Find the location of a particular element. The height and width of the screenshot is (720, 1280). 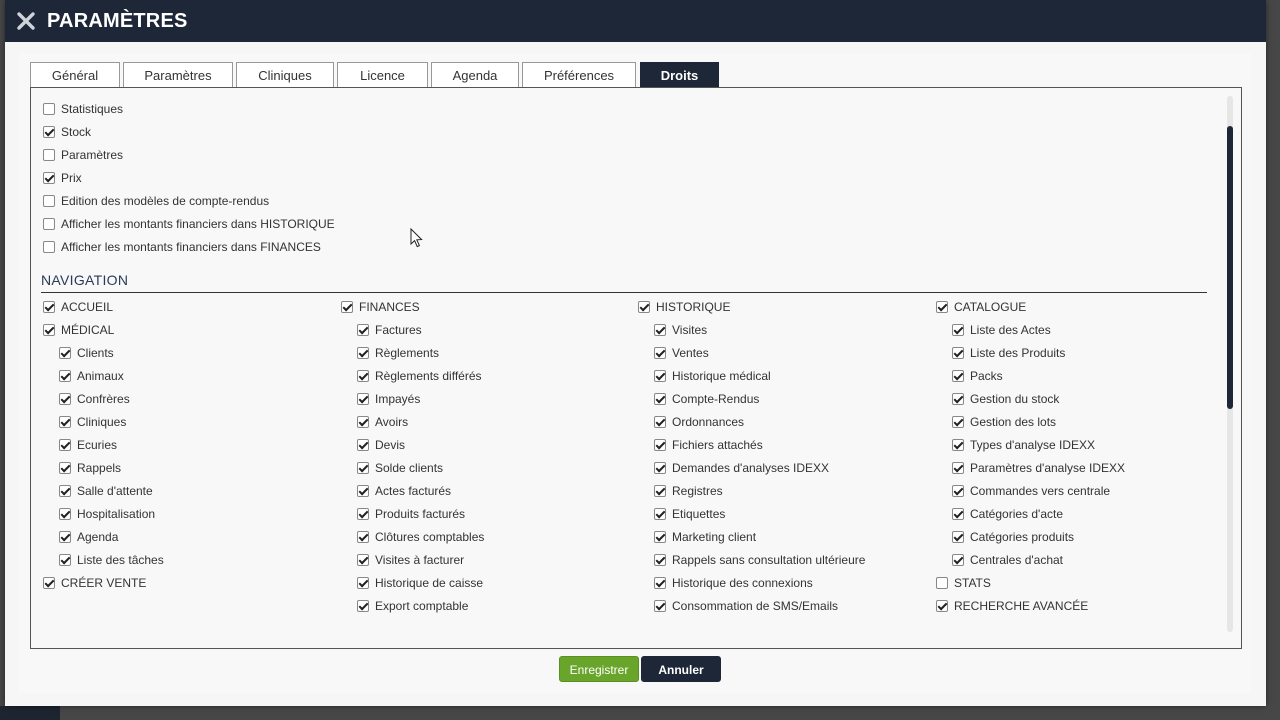

navigation-item: RECHERCHE AVANCÉE is located at coordinates (1012, 606).